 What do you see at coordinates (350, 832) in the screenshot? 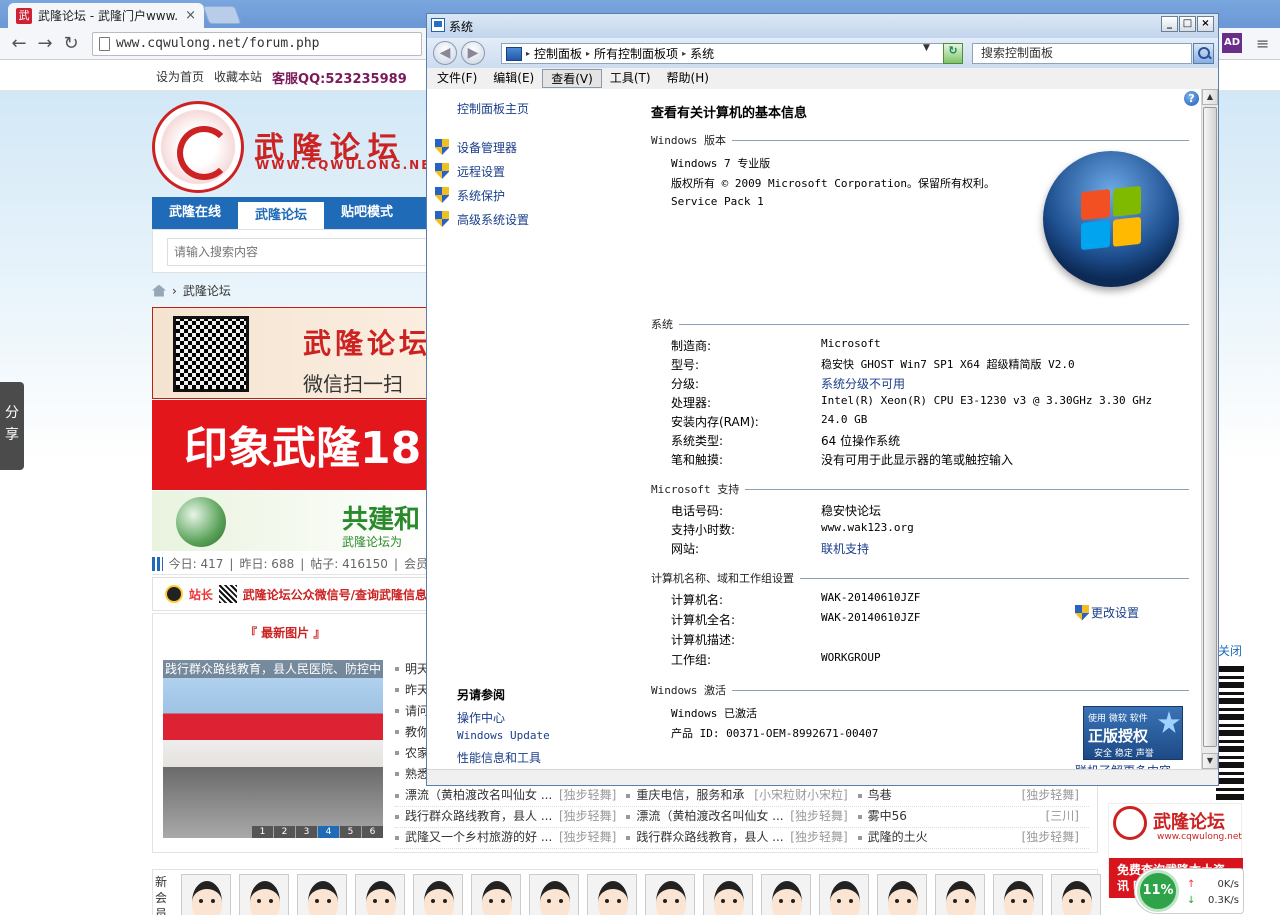
I see `photo-page-5: 5` at bounding box center [350, 832].